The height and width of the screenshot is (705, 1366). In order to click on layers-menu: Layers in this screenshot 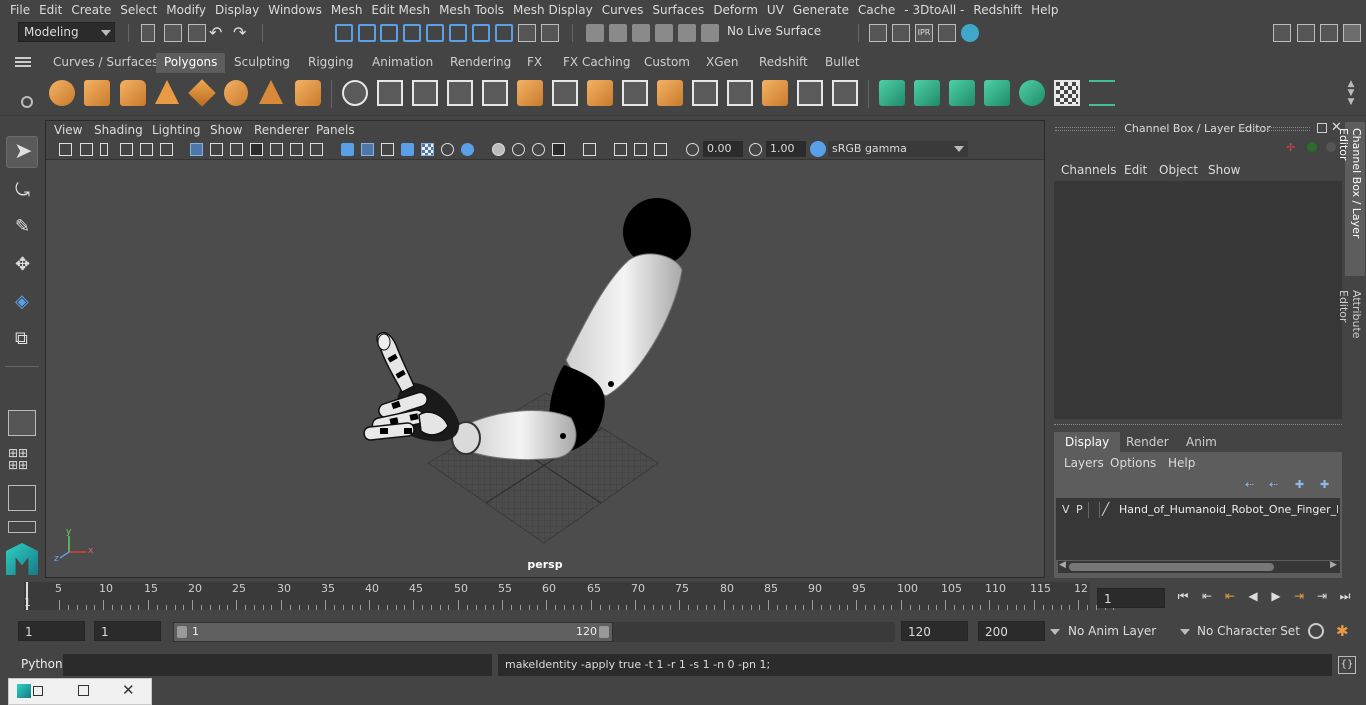, I will do `click(1084, 463)`.